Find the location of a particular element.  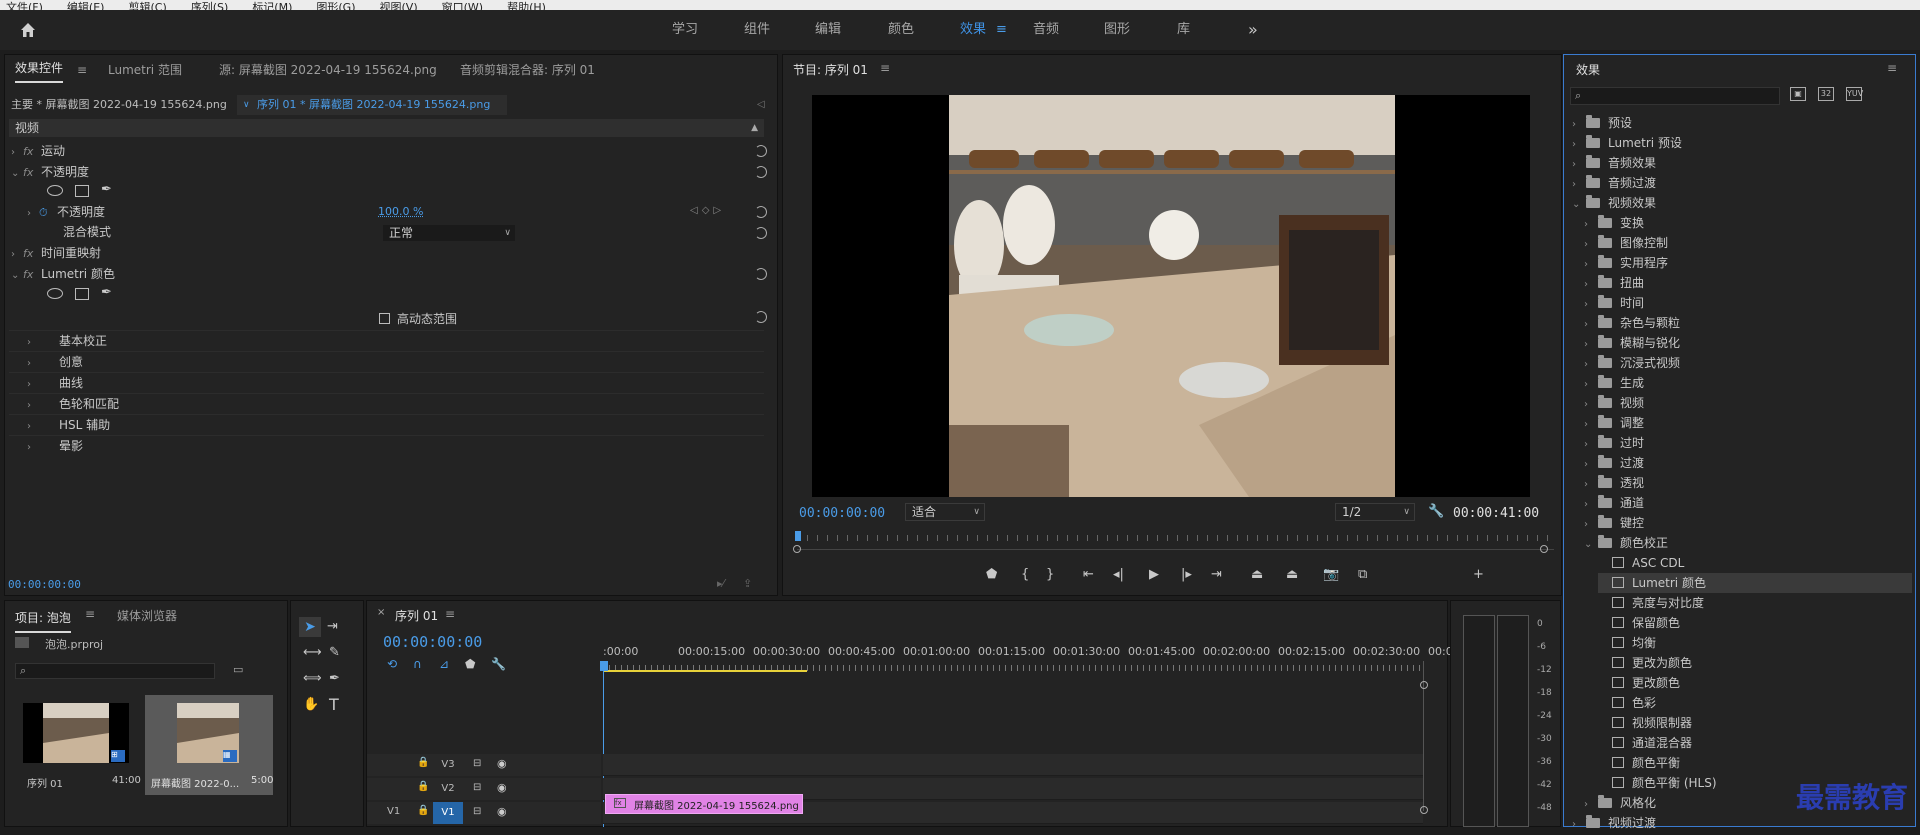

pen-tool-icon: ✒ is located at coordinates (334, 678).